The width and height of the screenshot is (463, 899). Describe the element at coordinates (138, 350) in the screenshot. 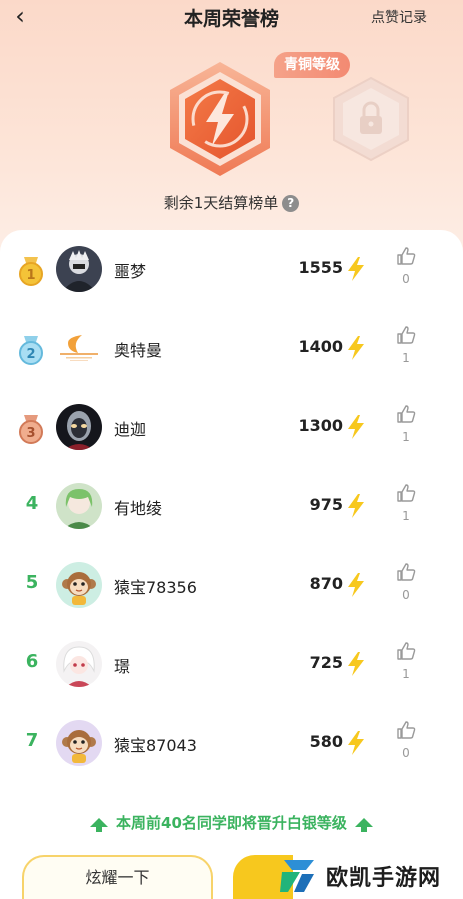

I see `user-name: 奥特曼` at that location.